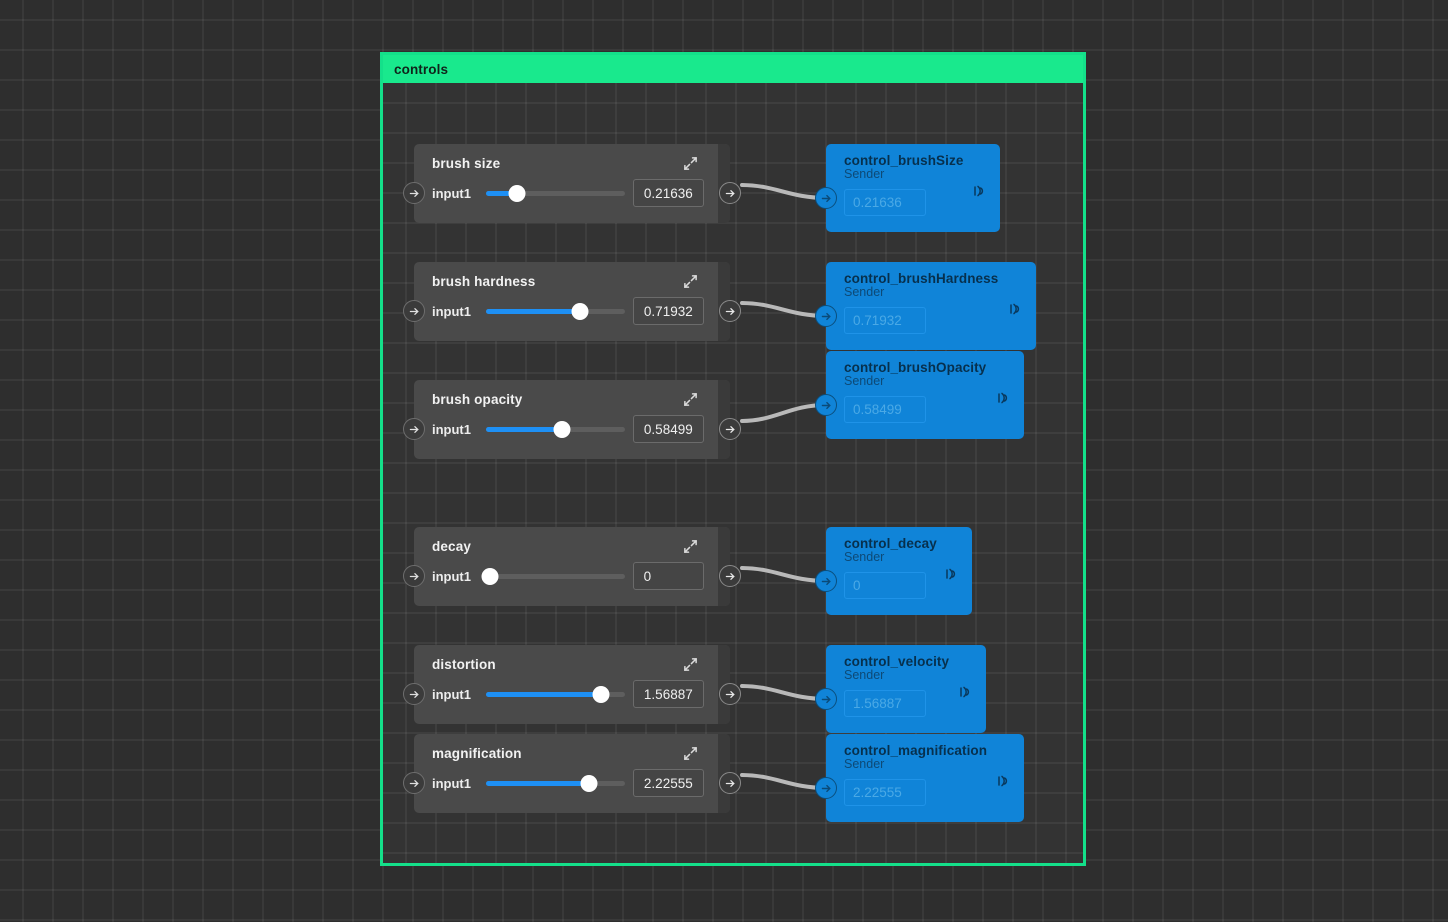 This screenshot has width=1448, height=922. I want to click on node-slider-brush-hardness: brush hardness input1 0.71932, so click(572, 301).